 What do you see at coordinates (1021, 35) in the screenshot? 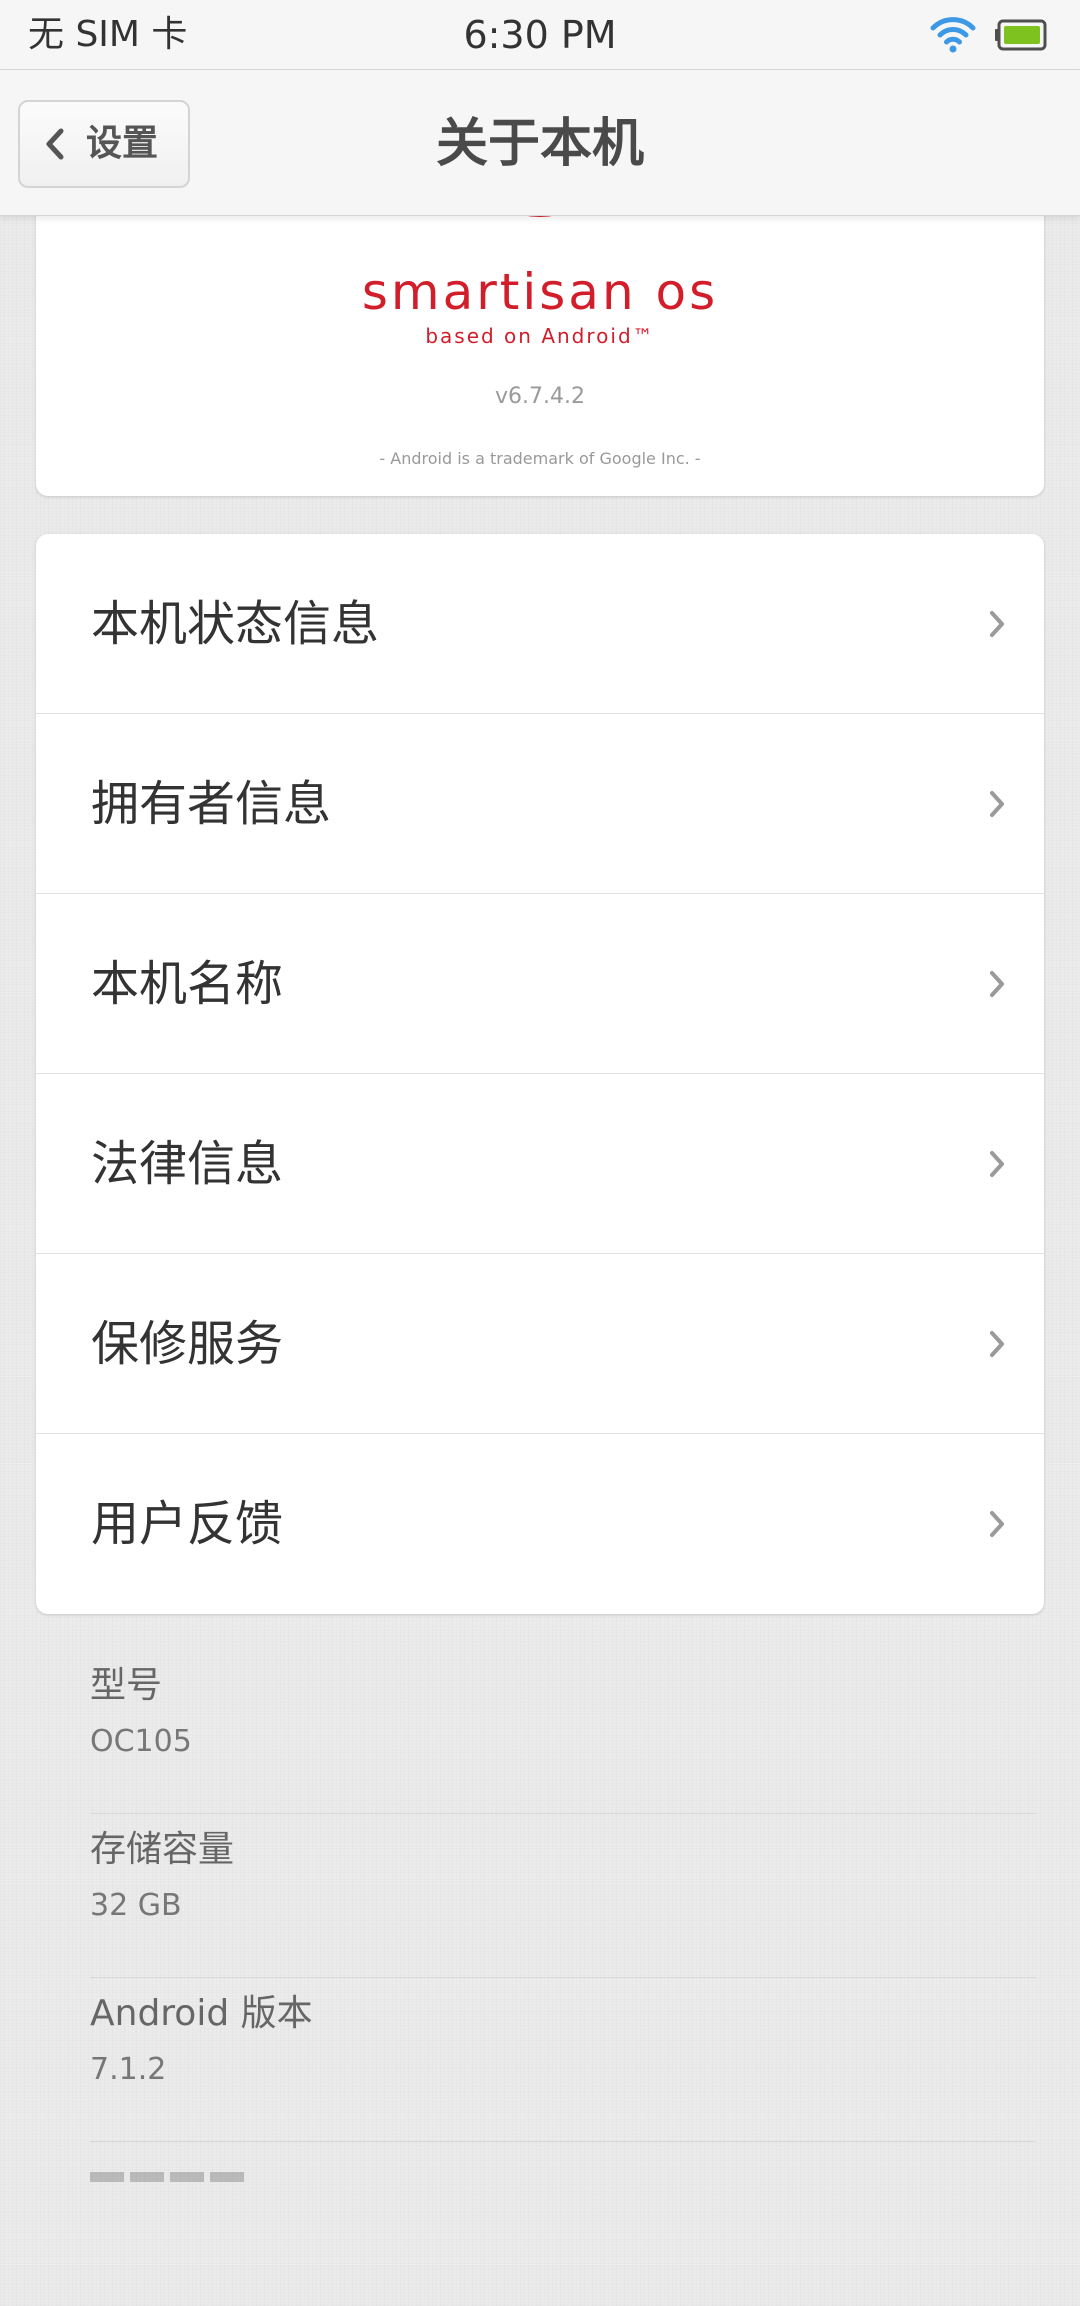
I see `battery-icon` at bounding box center [1021, 35].